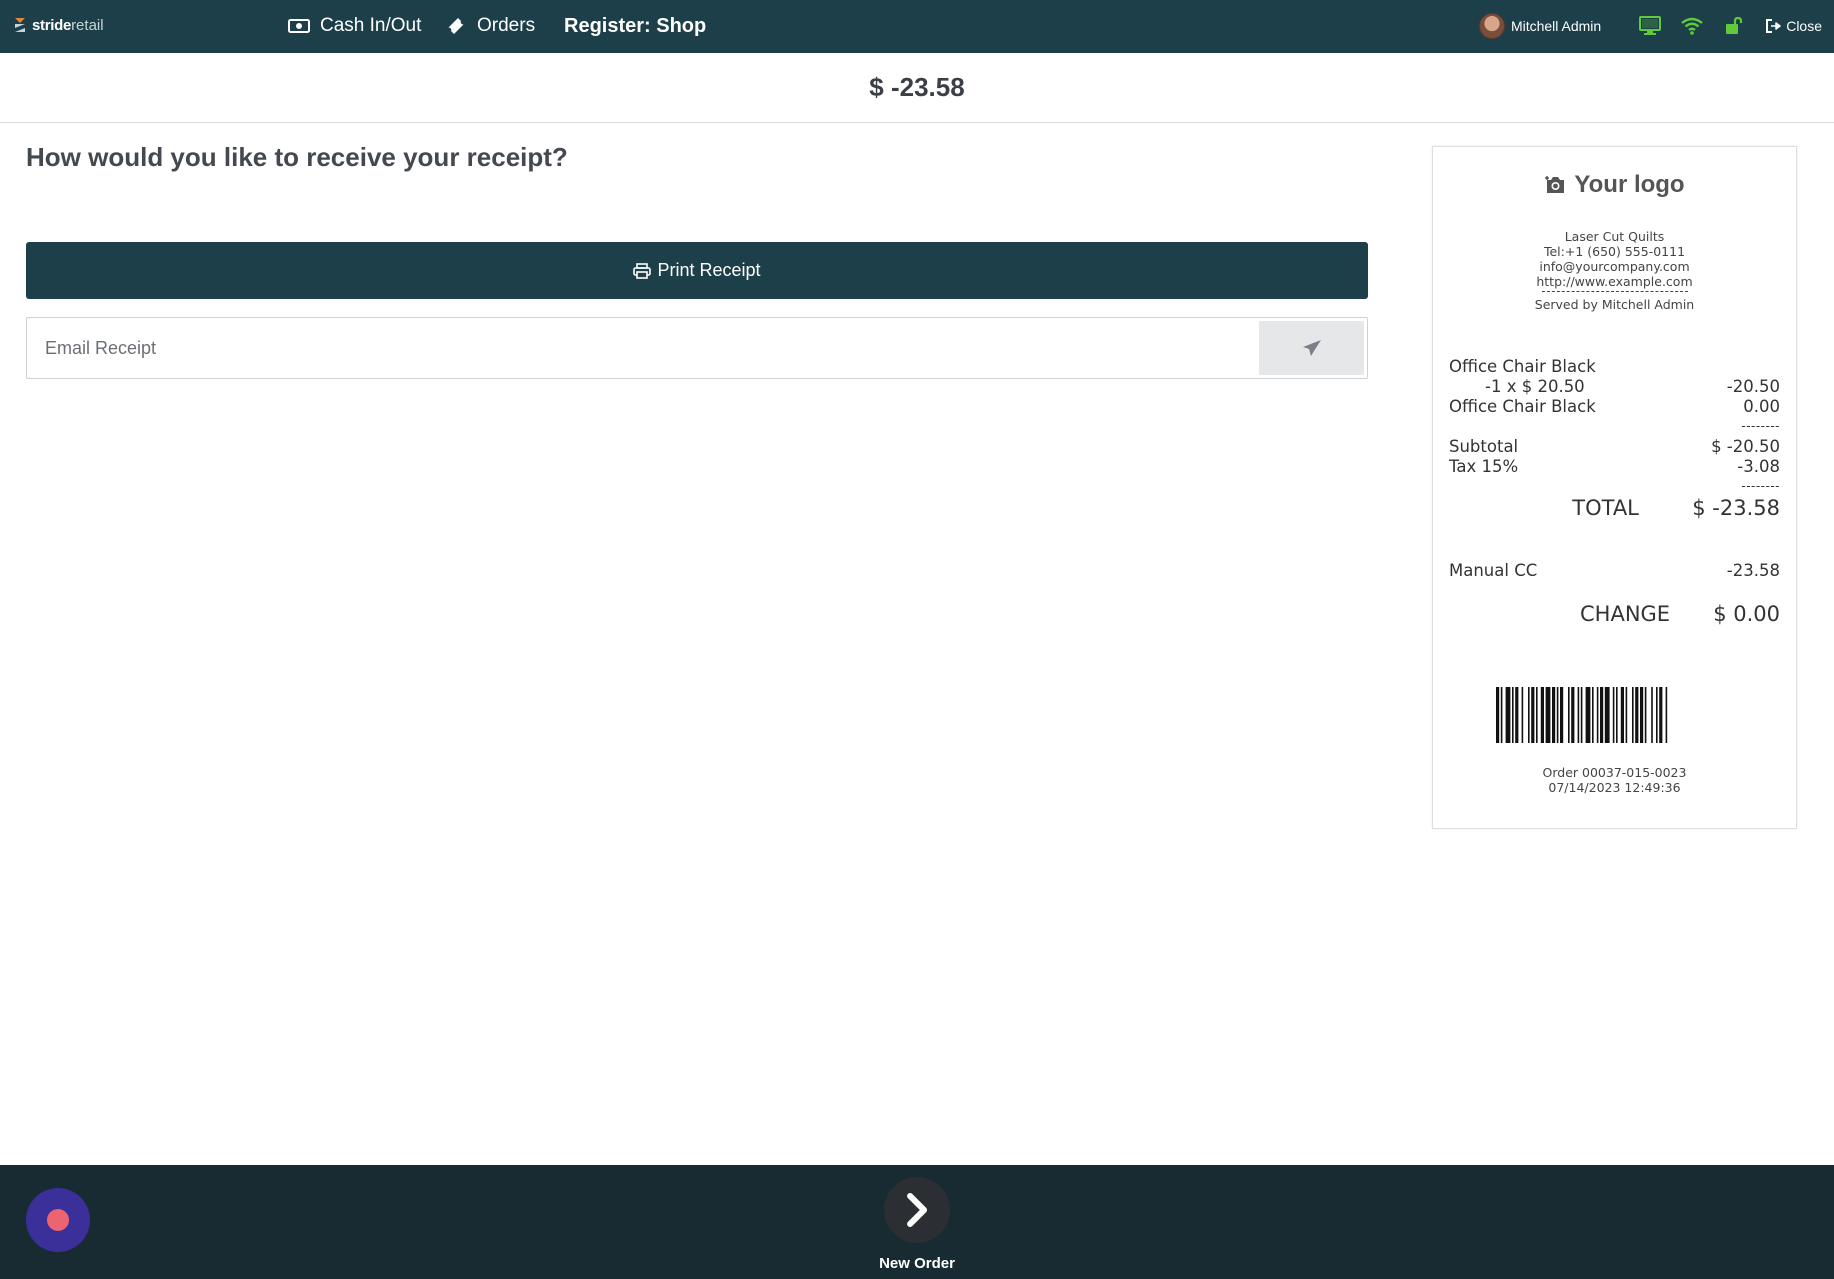 This screenshot has width=1834, height=1279. Describe the element at coordinates (643, 348) in the screenshot. I see `email-receipt-input` at that location.